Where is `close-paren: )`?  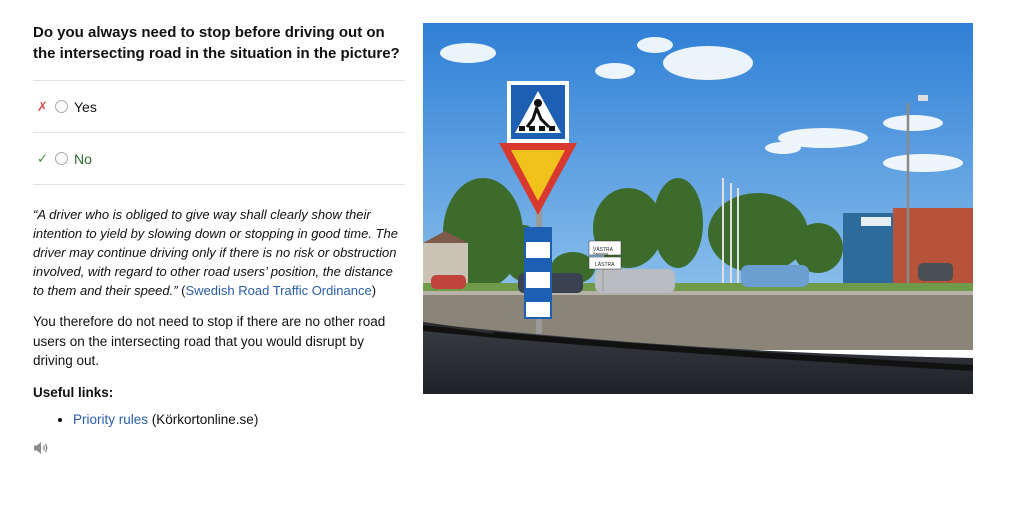 close-paren: ) is located at coordinates (374, 290).